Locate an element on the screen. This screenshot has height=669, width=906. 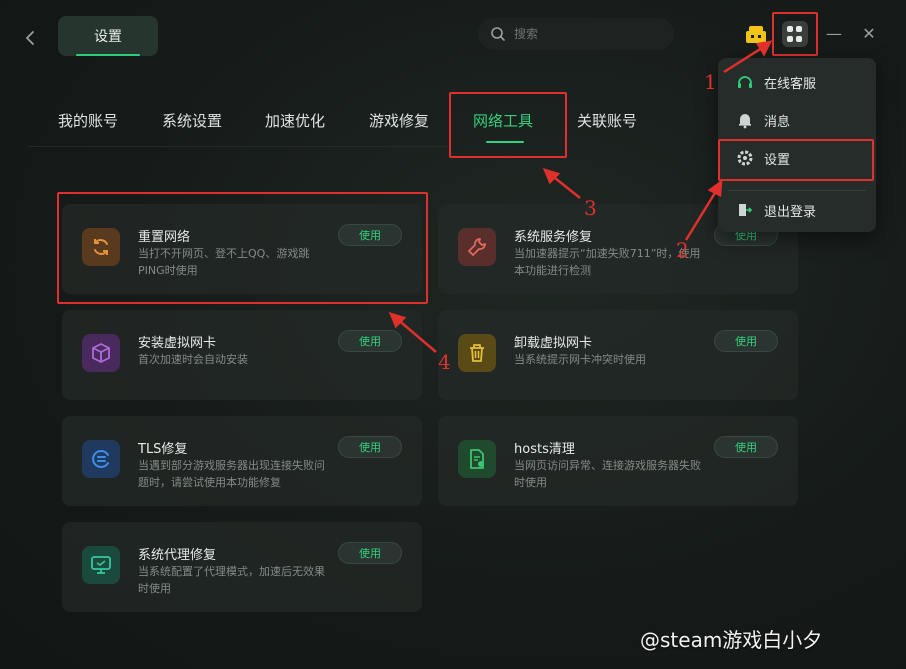
watermark: @steam游戏白小夕 is located at coordinates (731, 638).